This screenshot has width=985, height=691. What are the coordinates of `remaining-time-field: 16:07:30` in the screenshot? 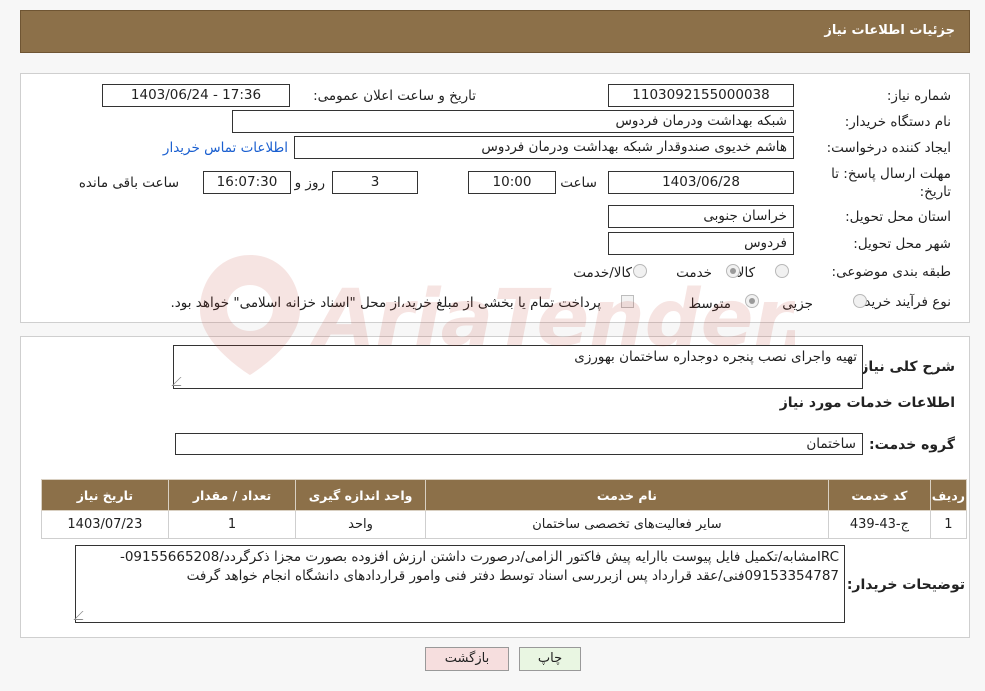 It's located at (247, 182).